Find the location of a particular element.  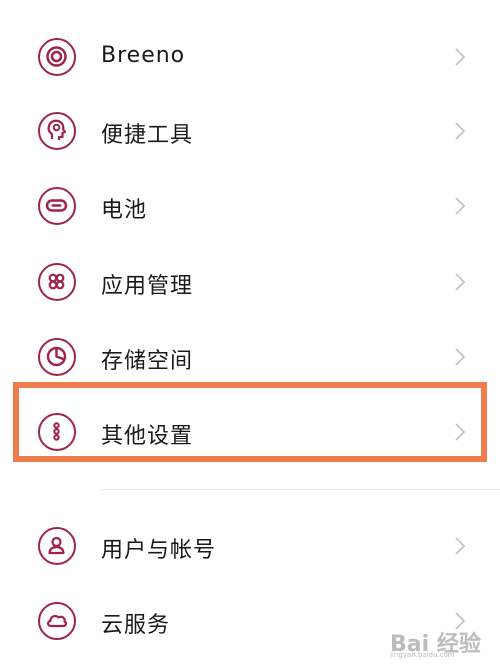

breeno-icon is located at coordinates (57, 57).